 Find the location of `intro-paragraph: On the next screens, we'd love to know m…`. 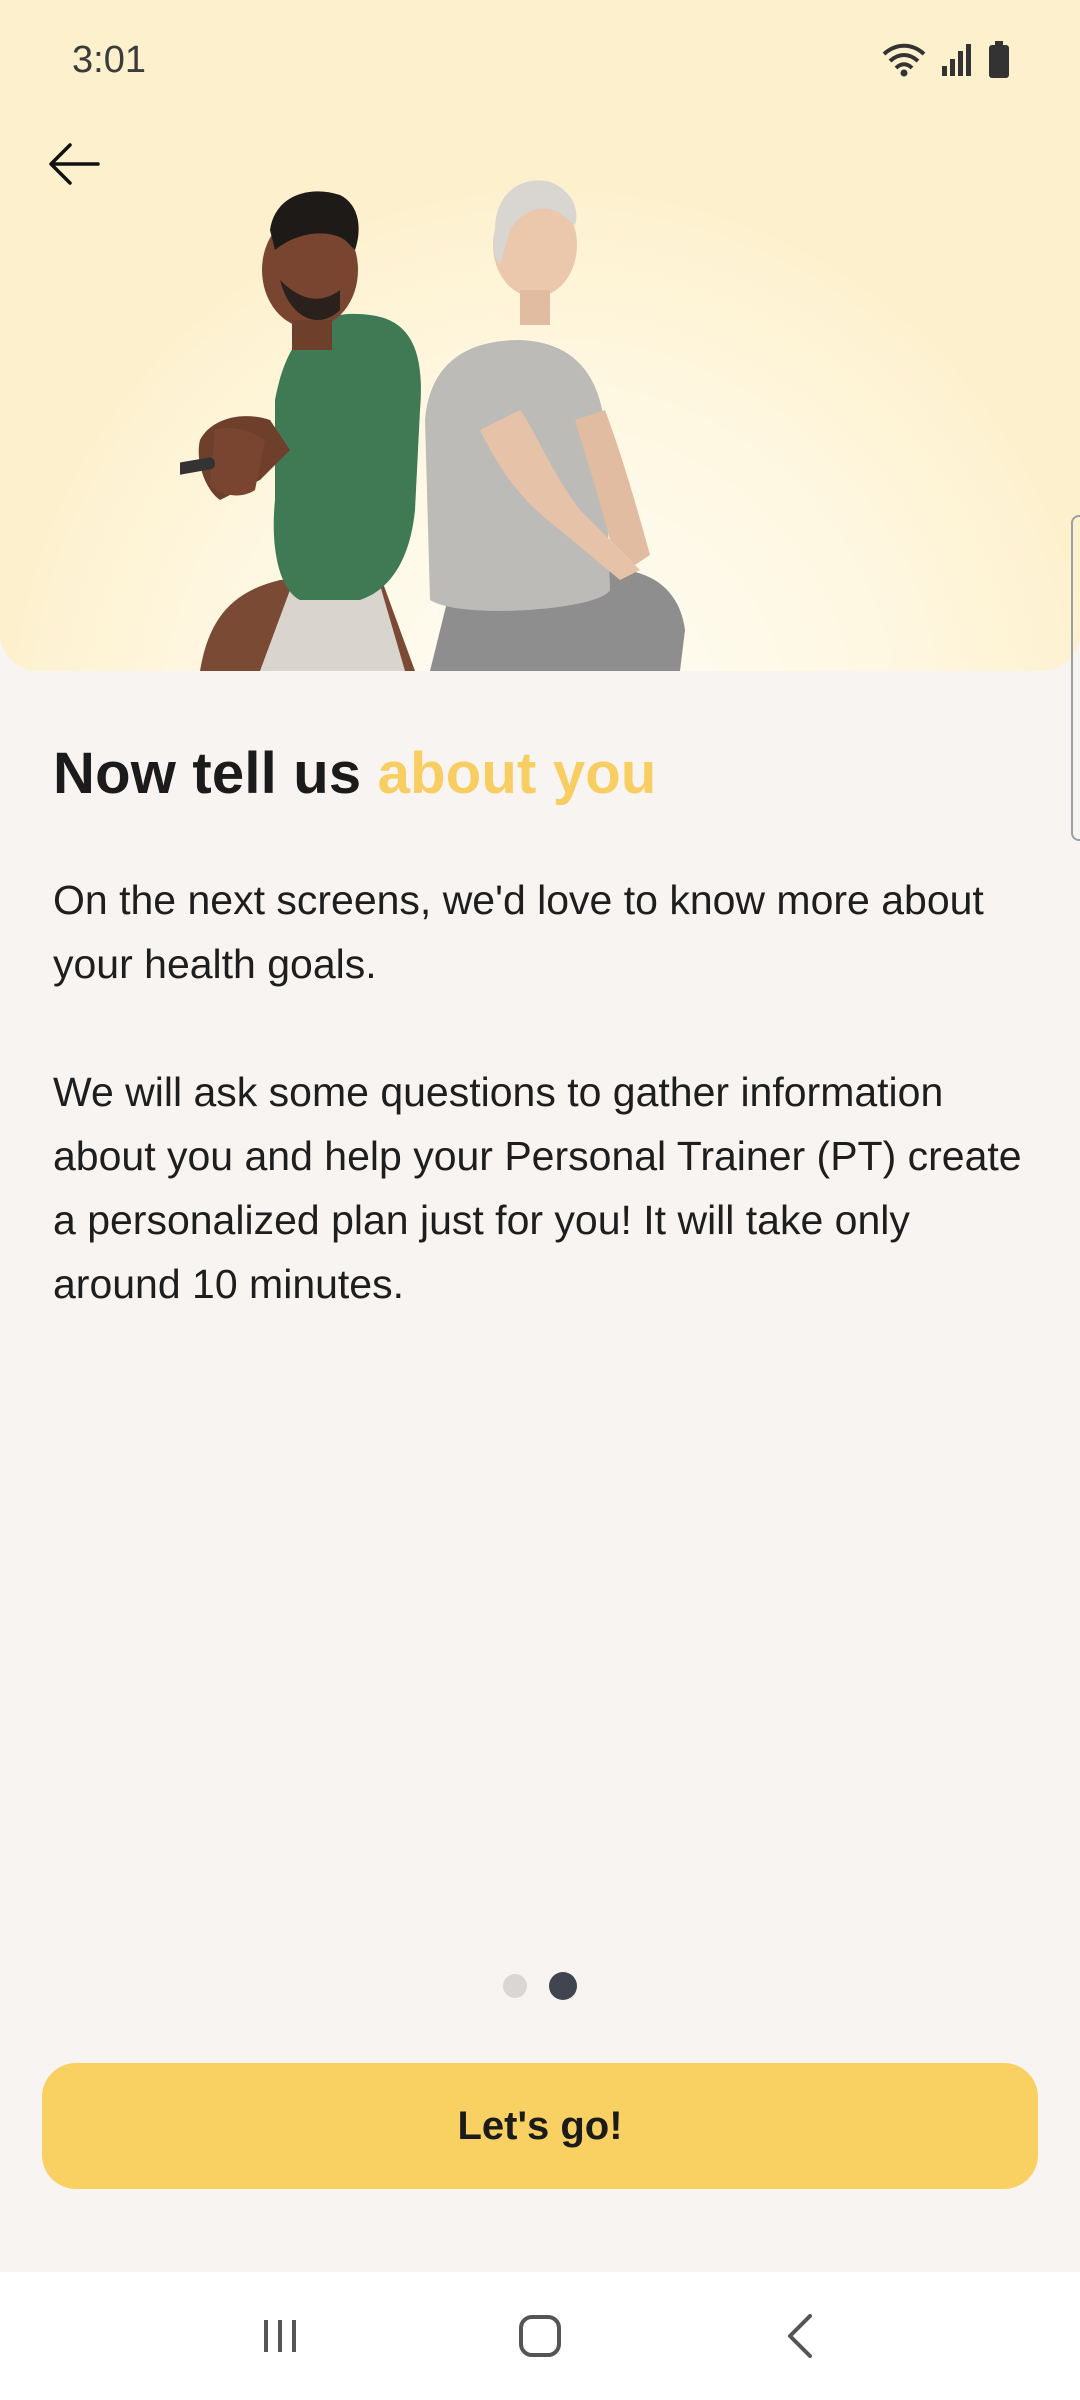

intro-paragraph: On the next screens, we'd love to know m… is located at coordinates (518, 932).